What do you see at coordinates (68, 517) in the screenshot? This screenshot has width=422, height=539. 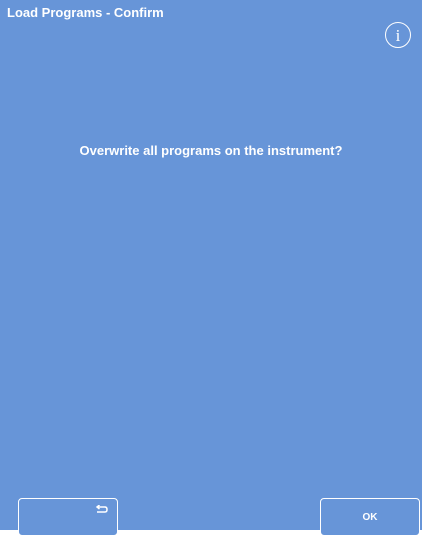 I see `back-button` at bounding box center [68, 517].